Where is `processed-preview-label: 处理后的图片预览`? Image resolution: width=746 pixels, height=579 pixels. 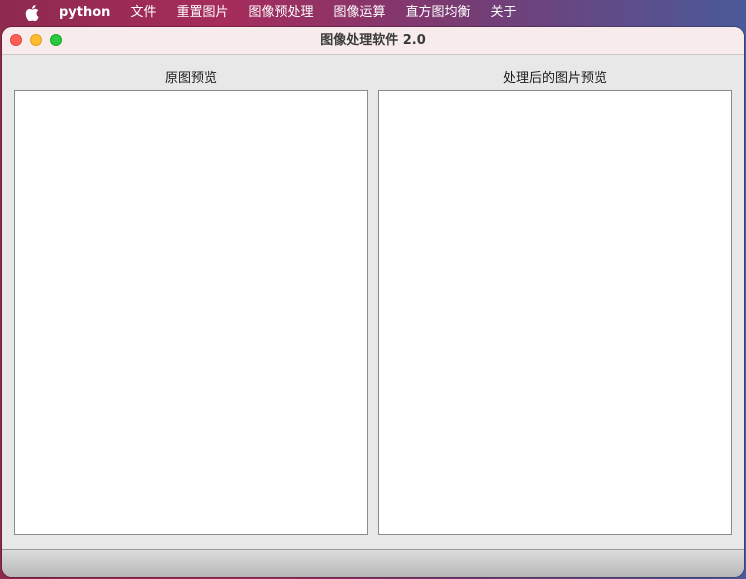
processed-preview-label: 处理后的图片预览 is located at coordinates (554, 78).